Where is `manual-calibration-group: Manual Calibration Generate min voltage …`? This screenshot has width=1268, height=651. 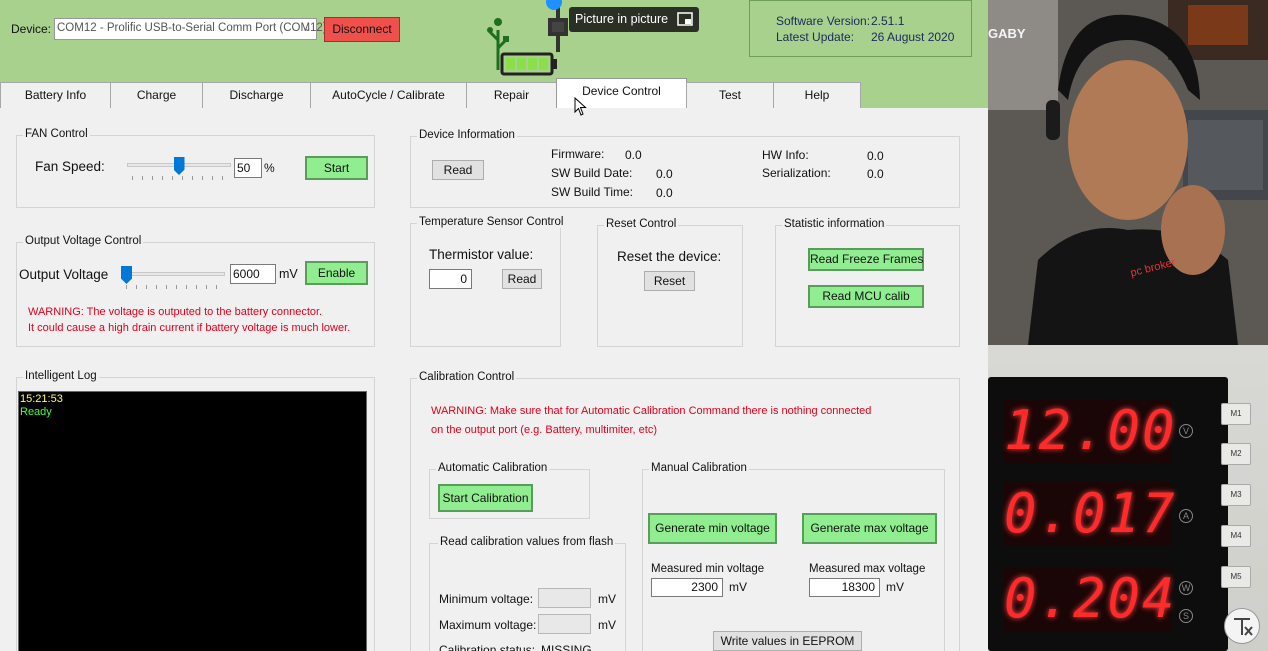
manual-calibration-group: Manual Calibration Generate min voltage … is located at coordinates (793, 556).